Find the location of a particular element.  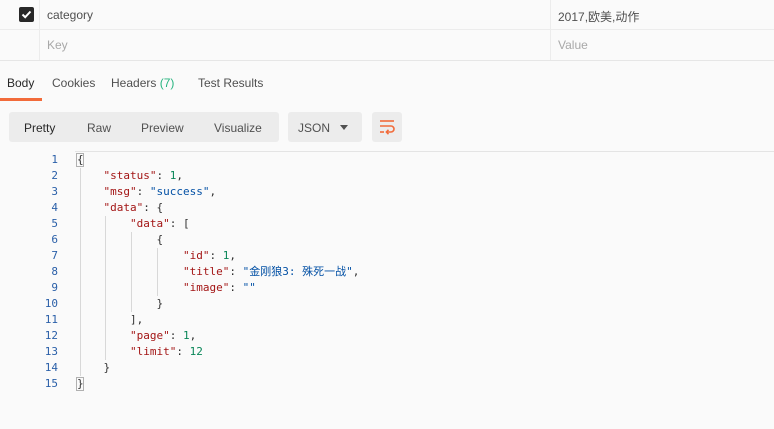

tab-headers-label: Headers is located at coordinates (134, 83).